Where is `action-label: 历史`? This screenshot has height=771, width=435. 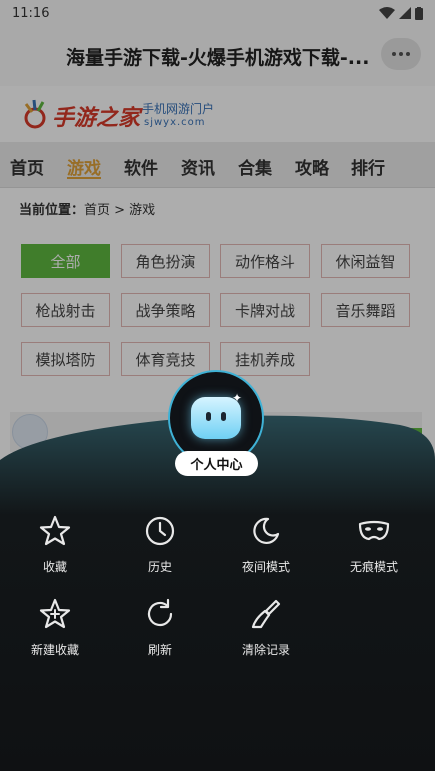 action-label: 历史 is located at coordinates (159, 567).